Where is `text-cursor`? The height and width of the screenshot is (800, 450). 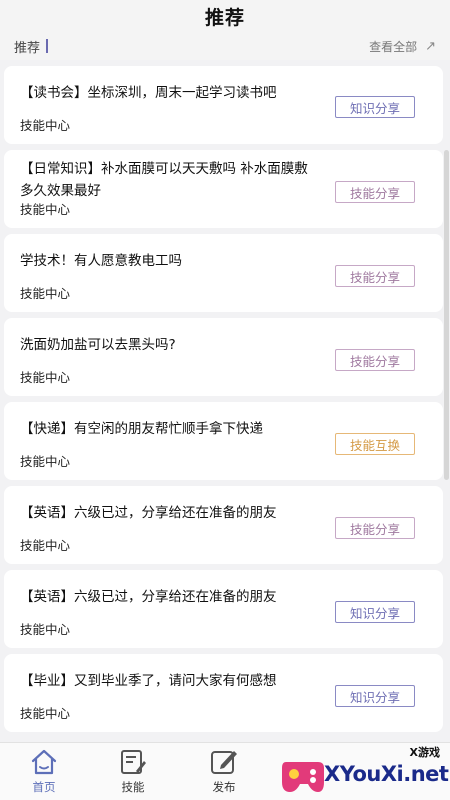
text-cursor is located at coordinates (47, 46).